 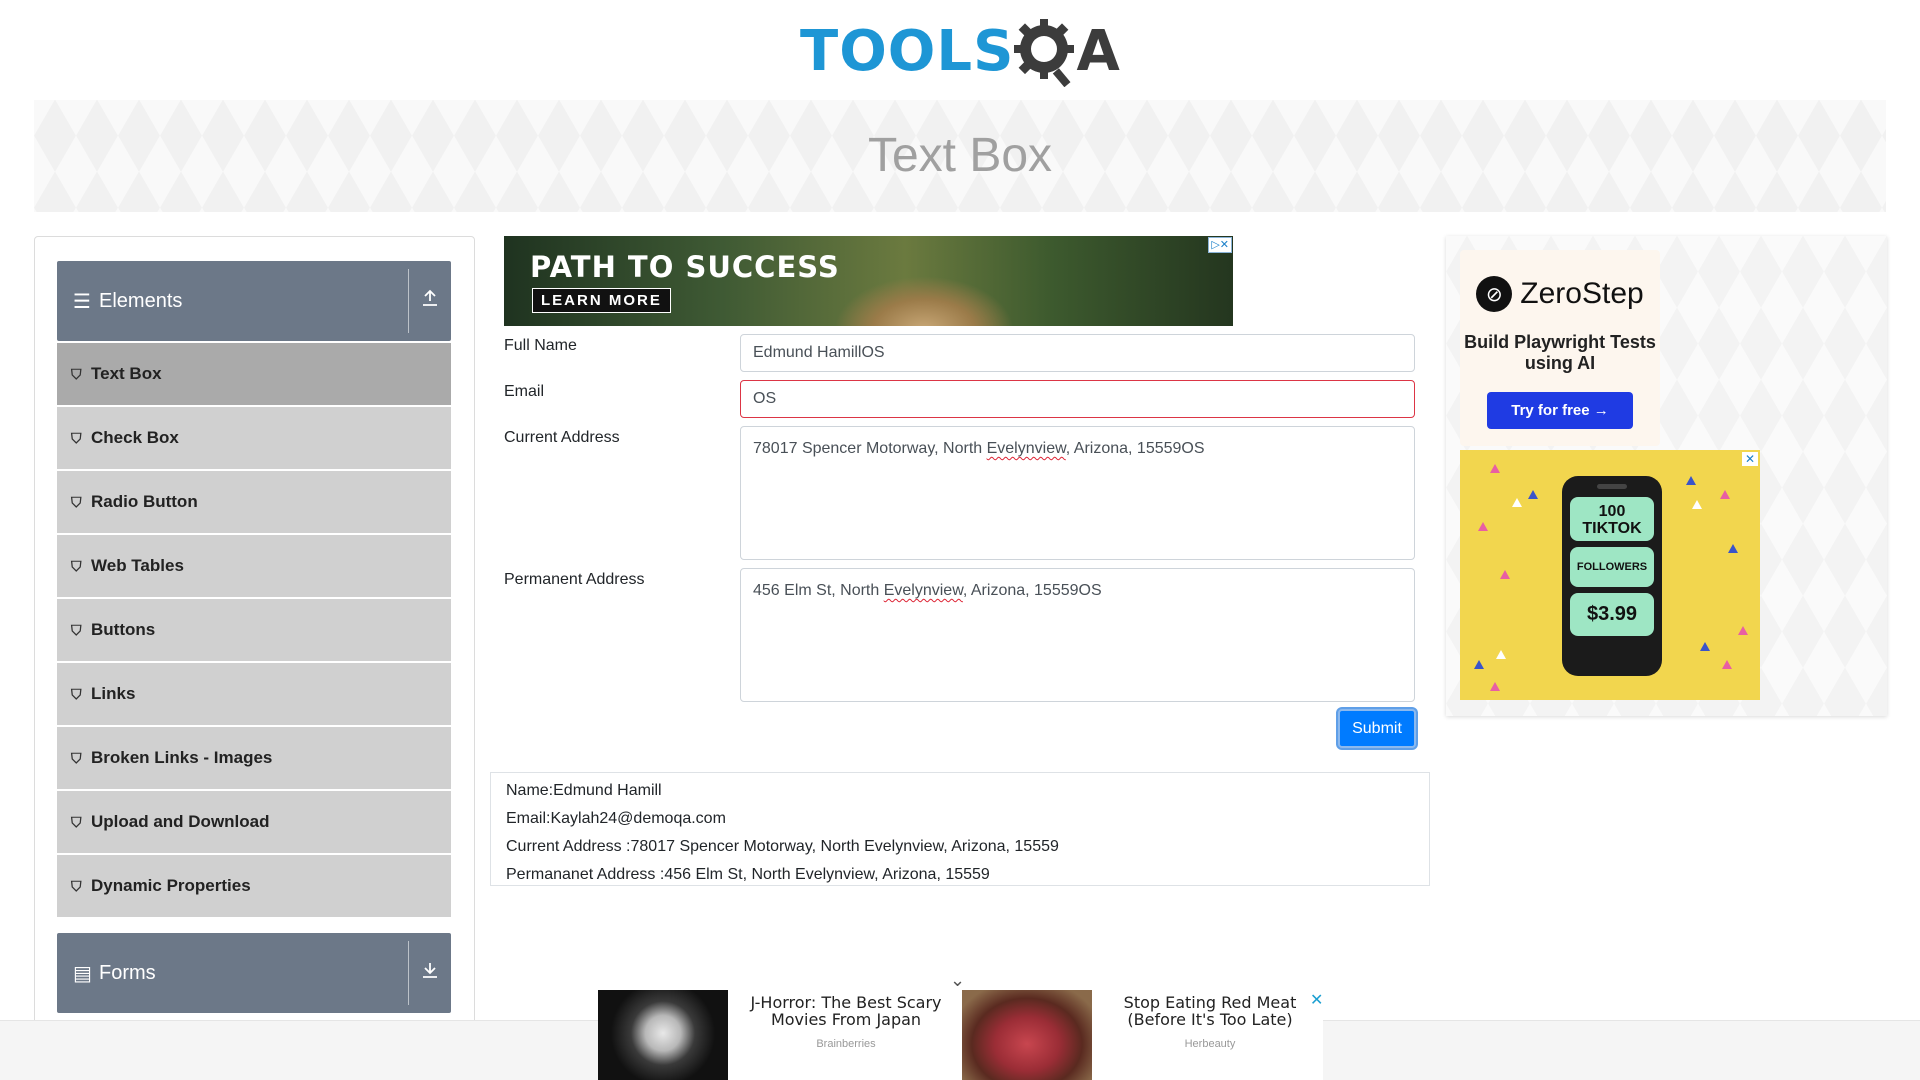 I want to click on zerostep-logo-icon: ⊘, so click(x=1494, y=294).